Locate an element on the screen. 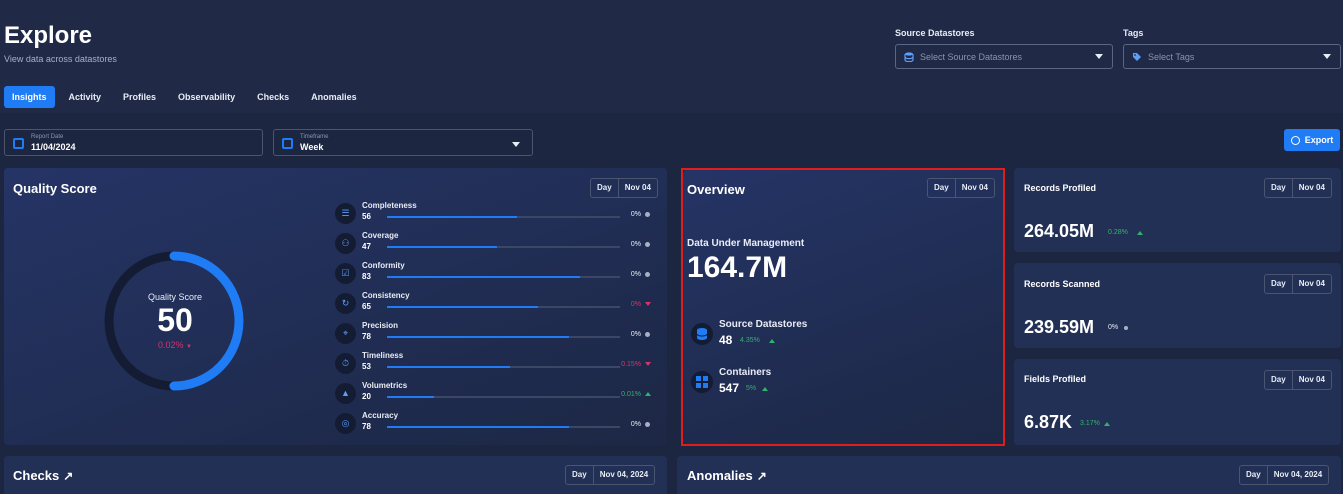 The image size is (1343, 494). timeframe-select: Timeframe Week is located at coordinates (403, 142).